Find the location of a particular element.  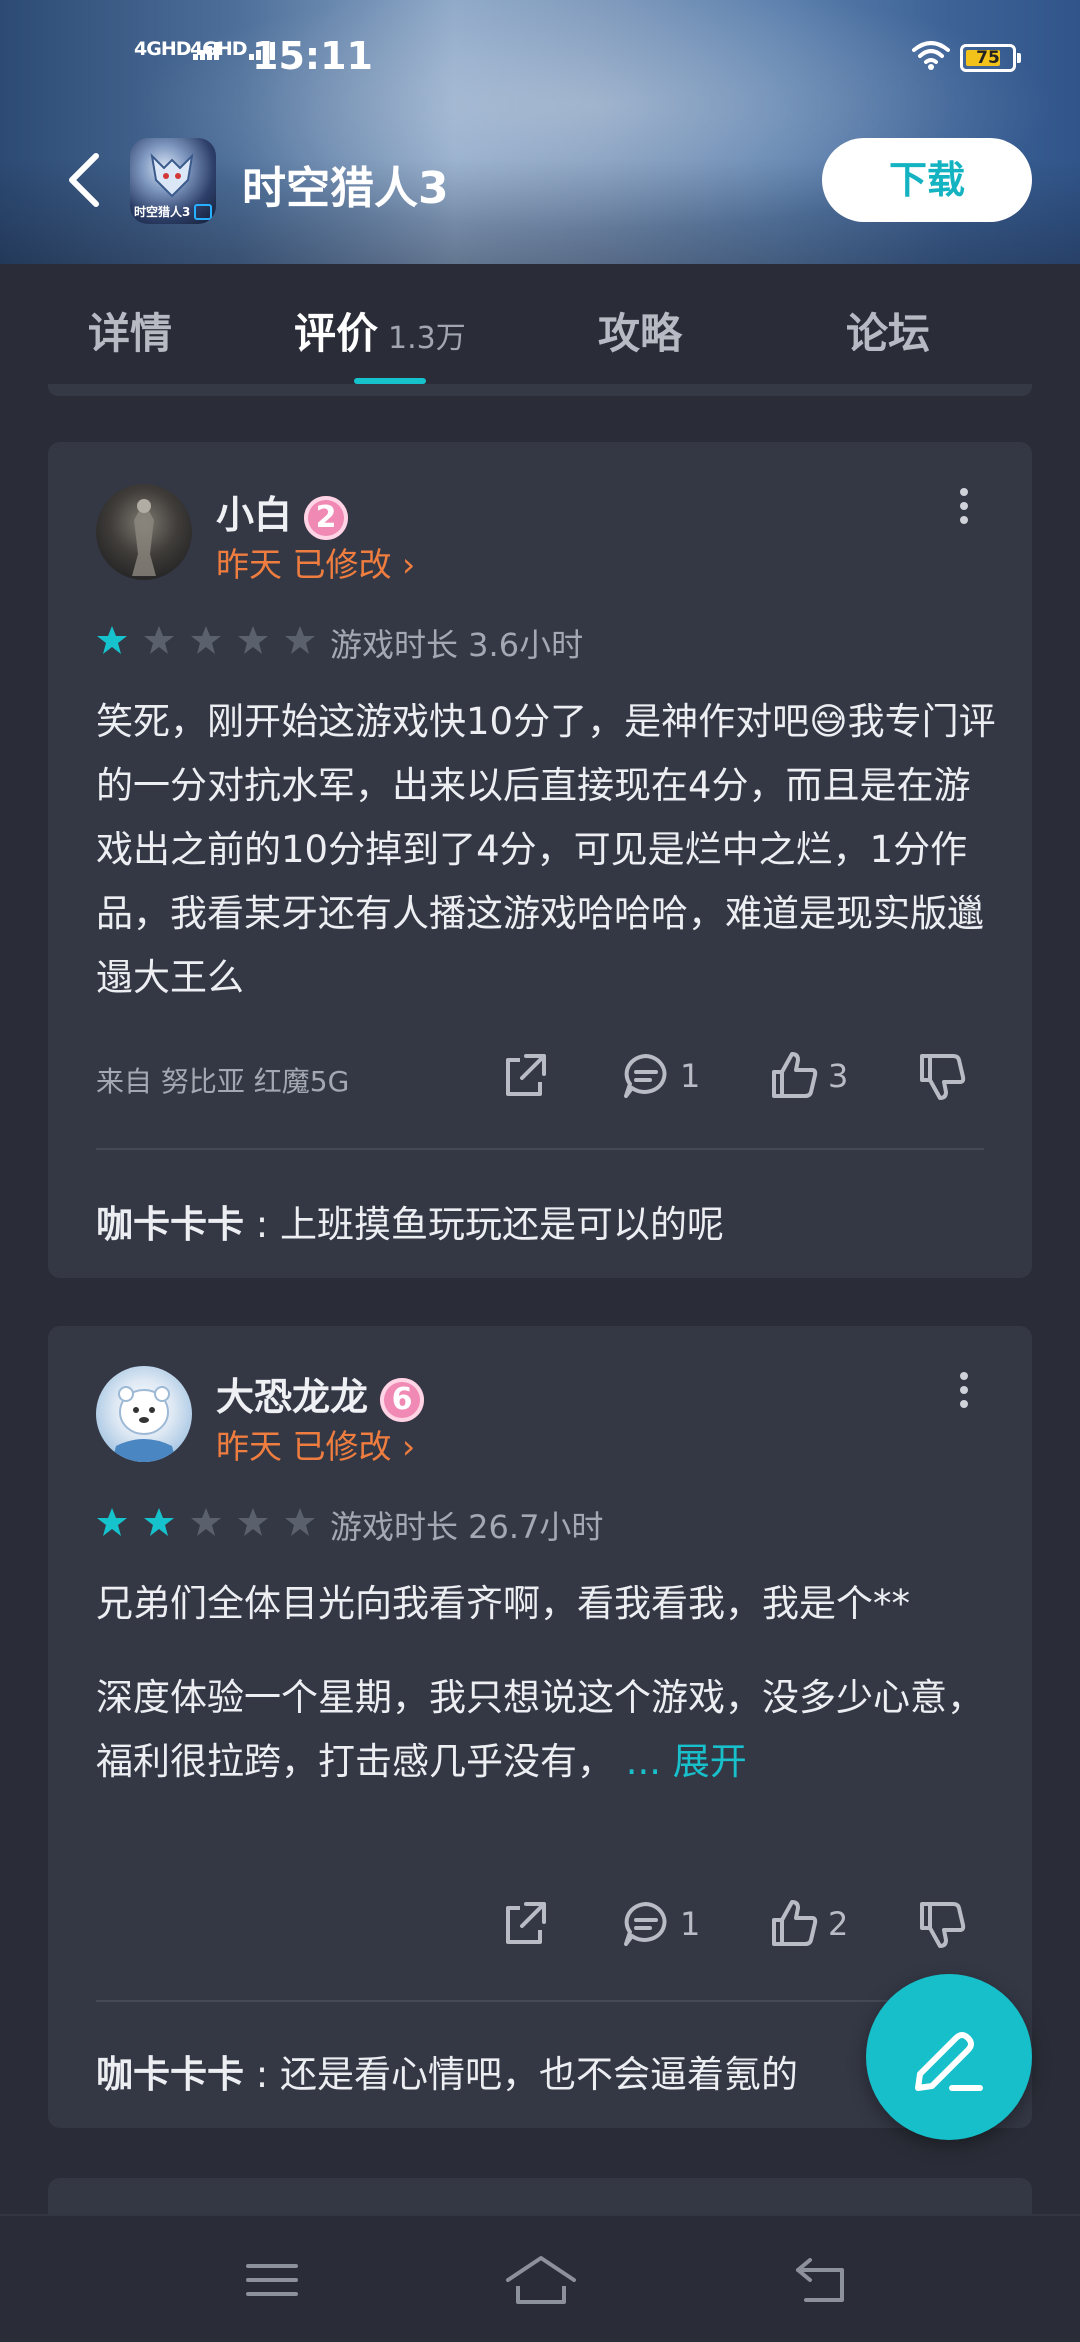

avatar-figure-icon is located at coordinates (144, 537).